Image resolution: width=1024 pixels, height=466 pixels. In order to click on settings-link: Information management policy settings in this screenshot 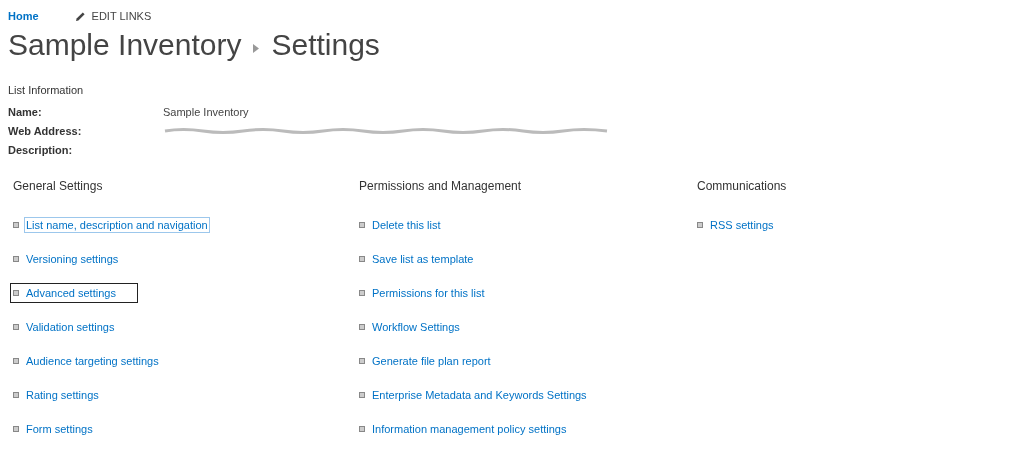, I will do `click(469, 429)`.